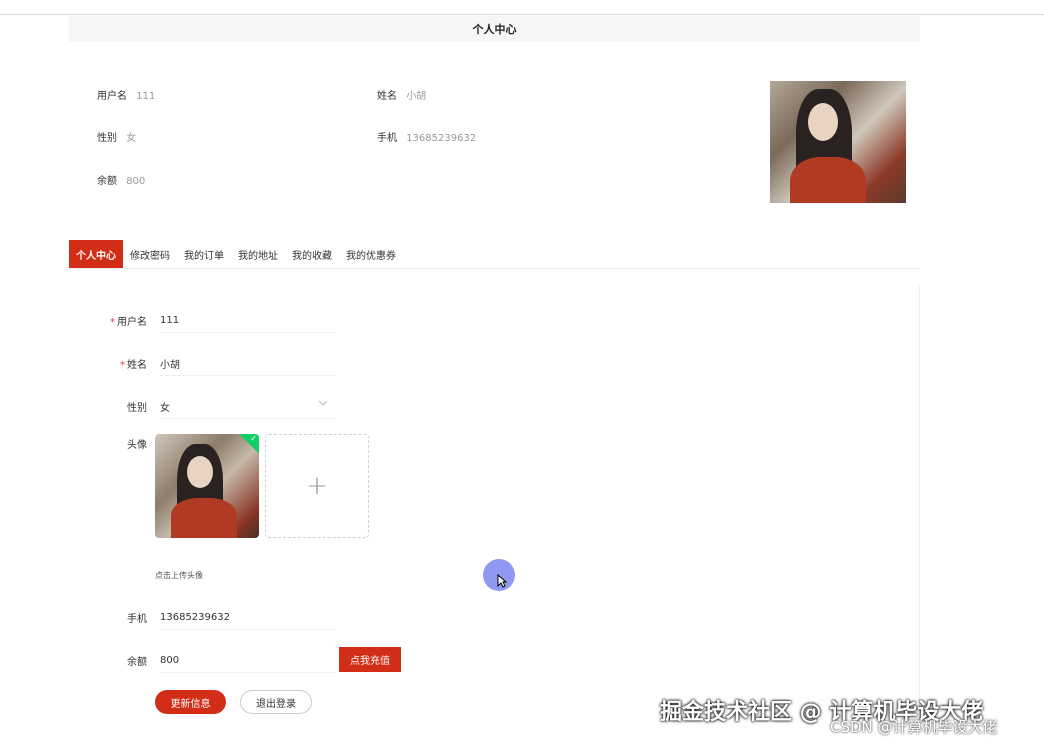  I want to click on gender-row: 性别 女, so click(215, 406).